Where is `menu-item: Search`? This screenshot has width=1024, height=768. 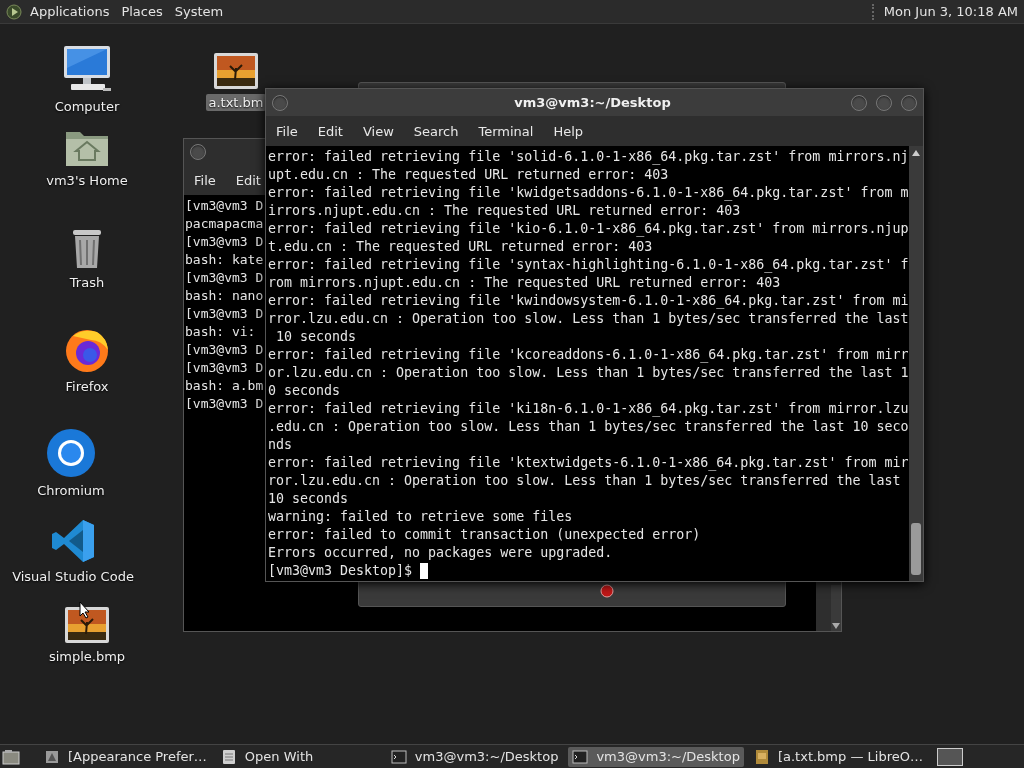
menu-item: Search is located at coordinates (436, 131).